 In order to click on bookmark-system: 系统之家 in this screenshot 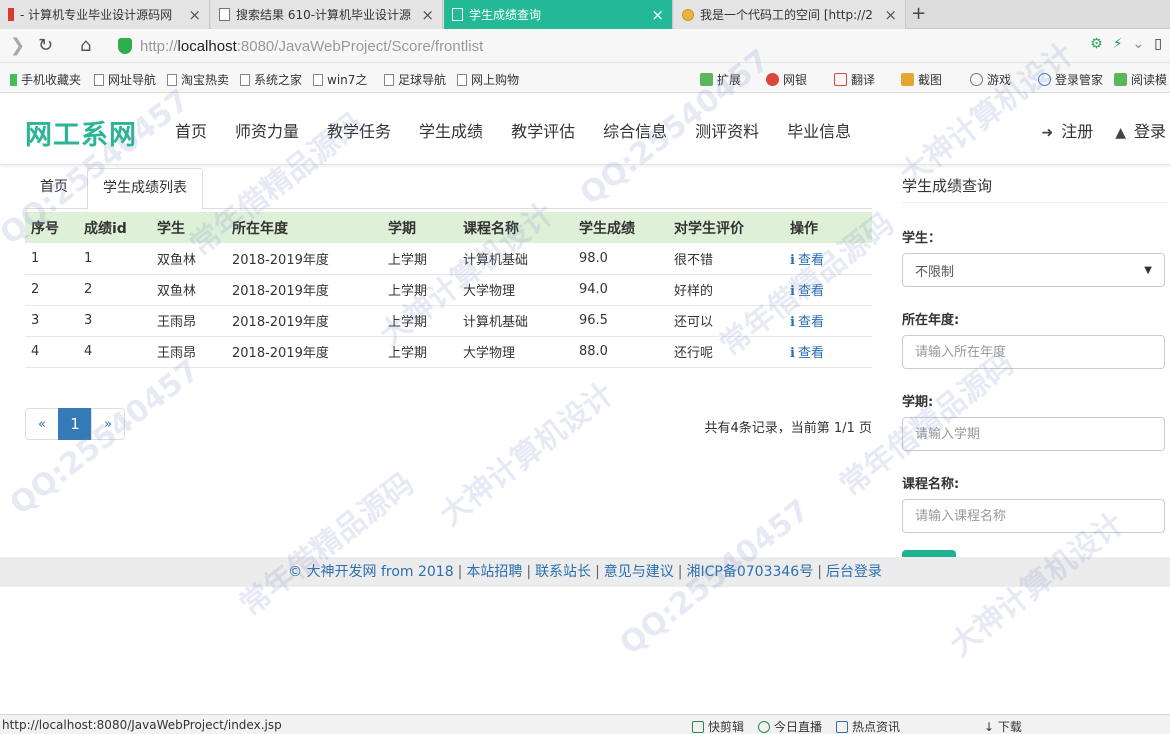, I will do `click(271, 79)`.